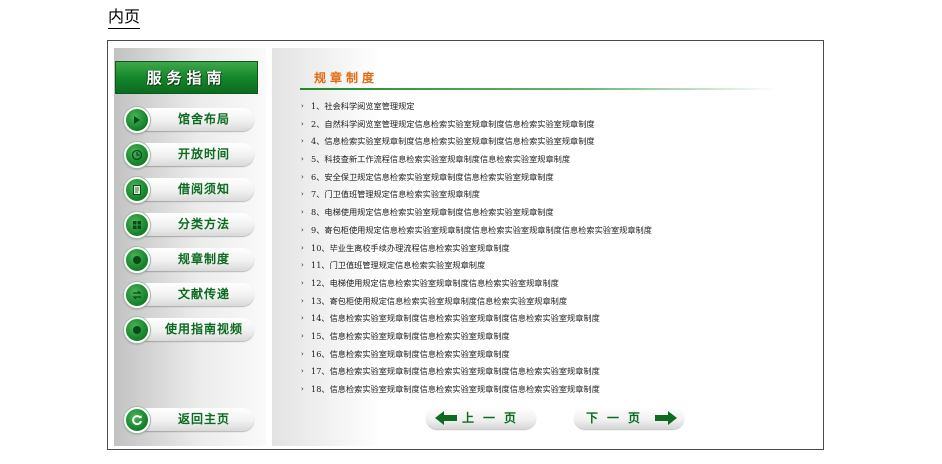 The width and height of the screenshot is (942, 464). Describe the element at coordinates (455, 390) in the screenshot. I see `rule-link: 18、信息检索实验室规章制度信息检索实验室规章制度信息检索实验室规章制度` at that location.